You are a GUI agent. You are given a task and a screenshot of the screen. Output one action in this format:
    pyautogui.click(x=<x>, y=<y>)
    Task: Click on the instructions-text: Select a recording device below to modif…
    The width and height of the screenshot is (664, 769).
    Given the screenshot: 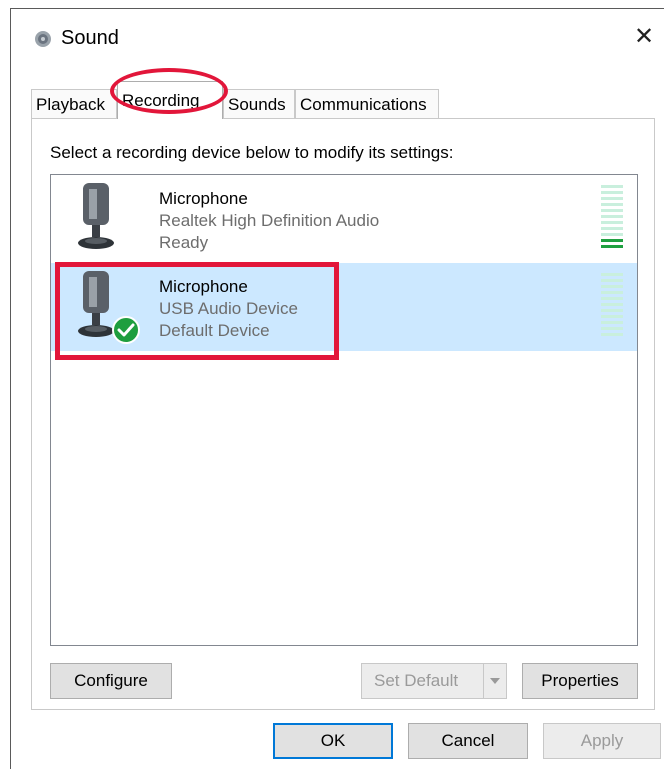 What is the action you would take?
    pyautogui.click(x=252, y=152)
    